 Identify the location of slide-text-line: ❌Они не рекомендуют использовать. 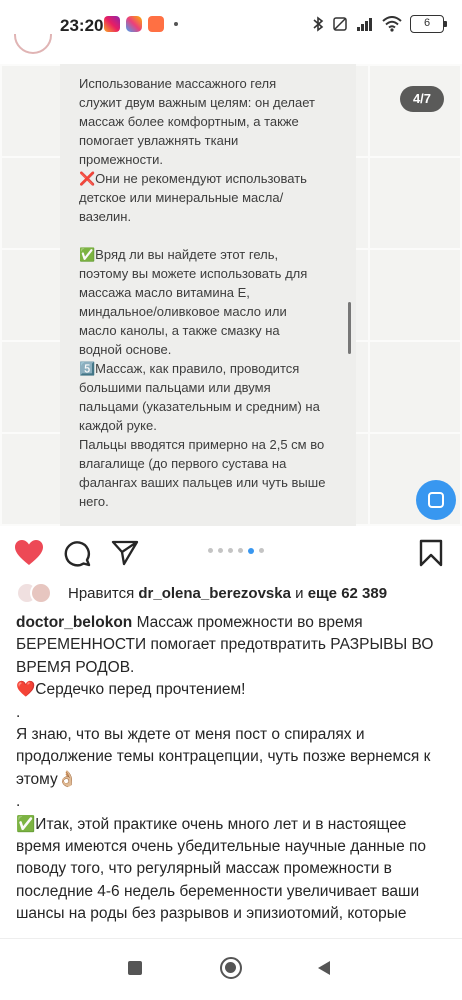
(193, 178).